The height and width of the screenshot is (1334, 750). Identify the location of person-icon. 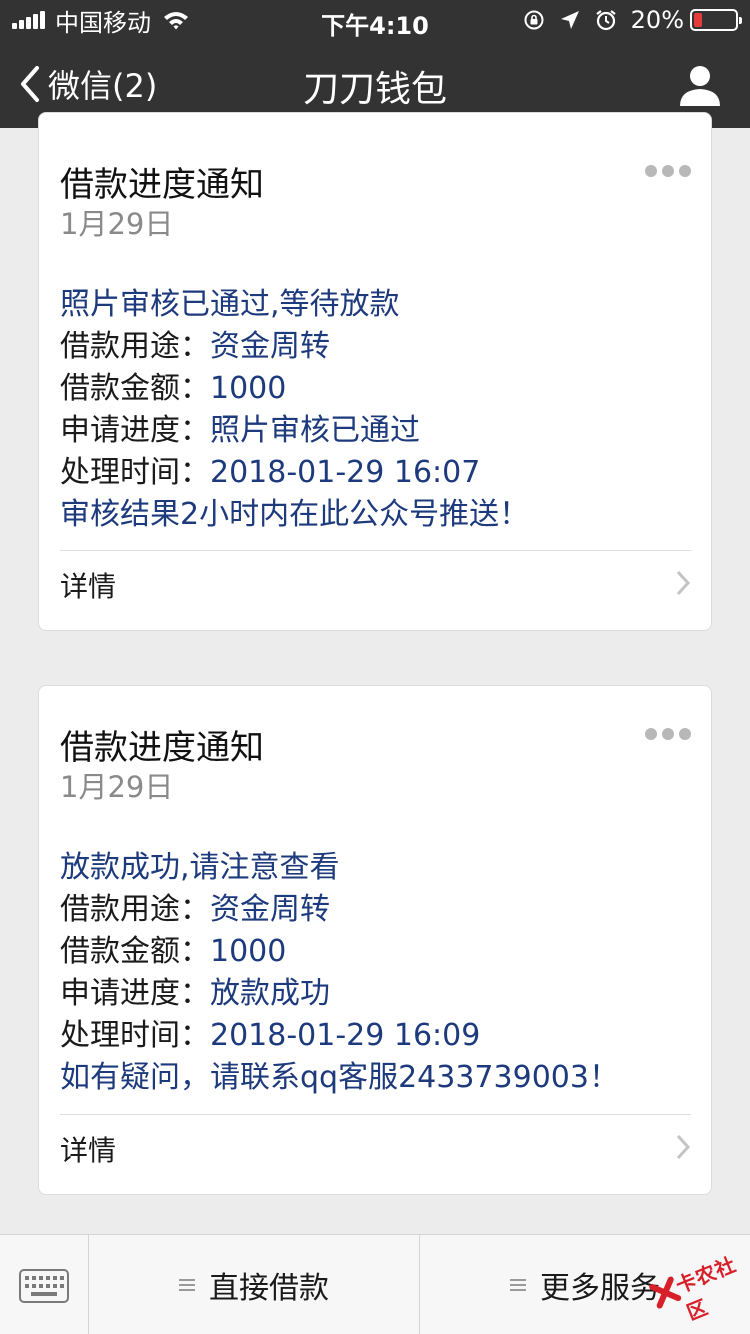
(700, 85).